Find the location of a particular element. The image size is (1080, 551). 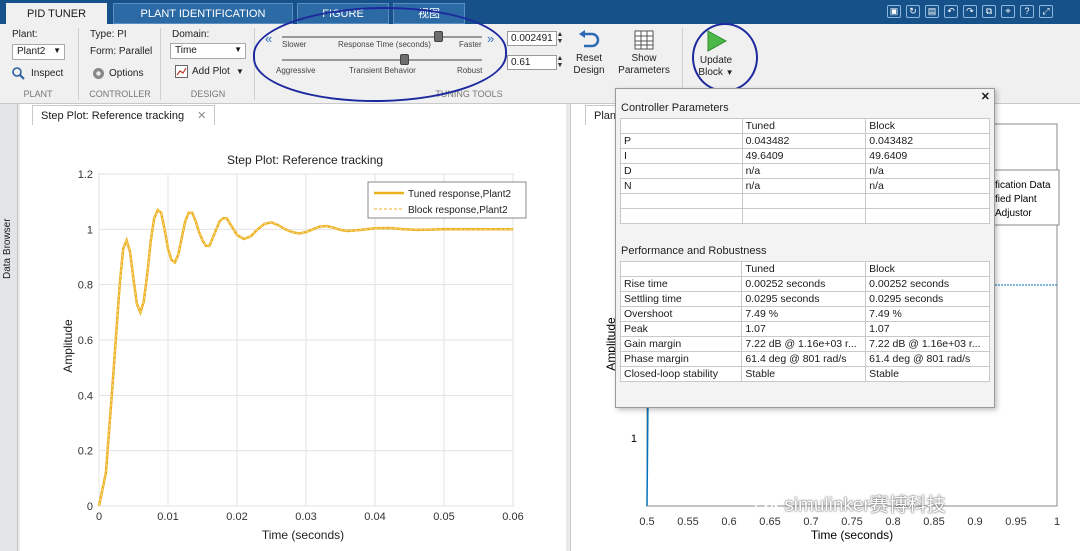

x-tick-label: 0 is located at coordinates (99, 517).